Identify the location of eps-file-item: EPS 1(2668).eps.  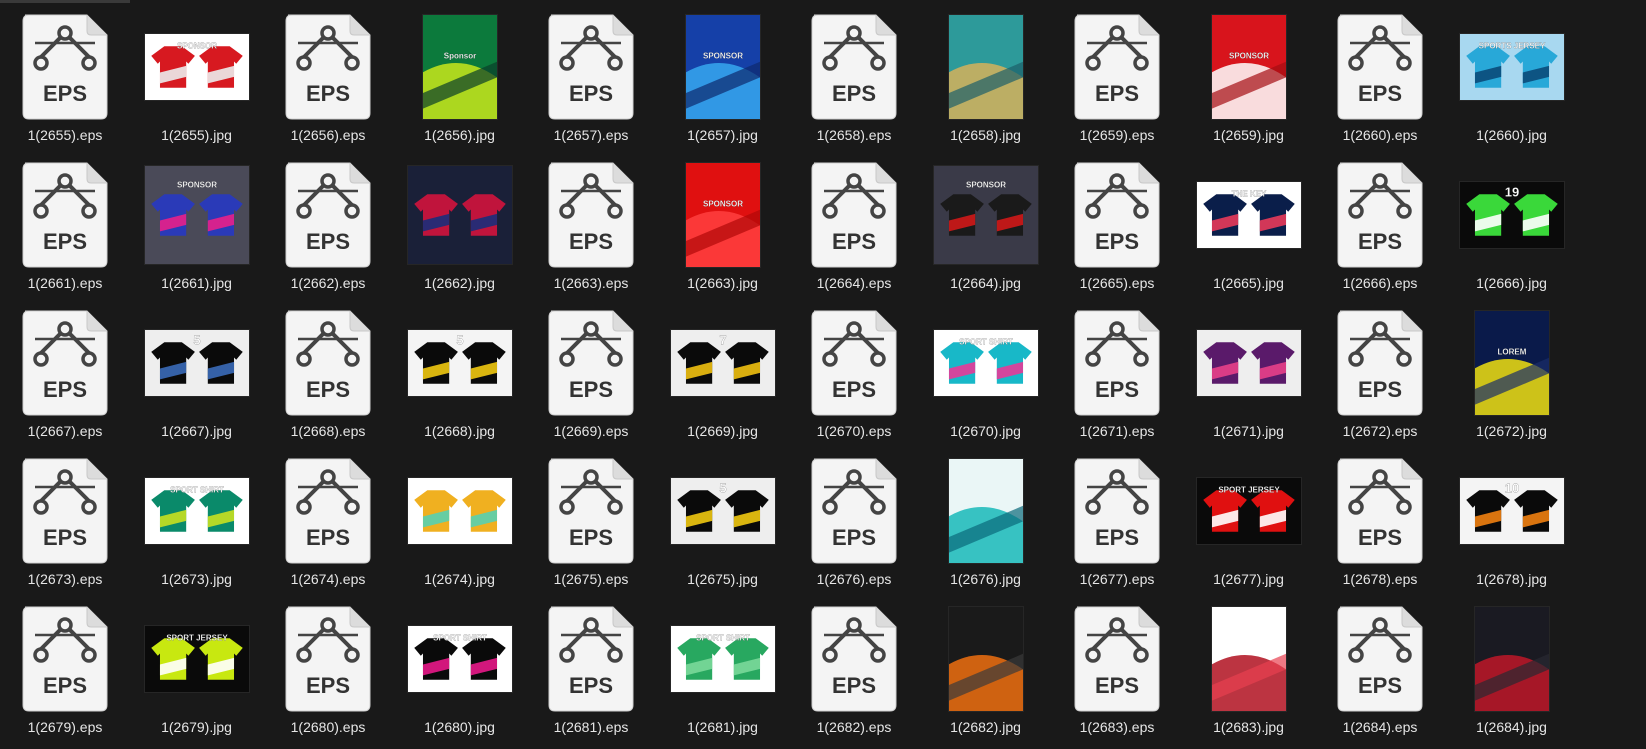
(328, 372).